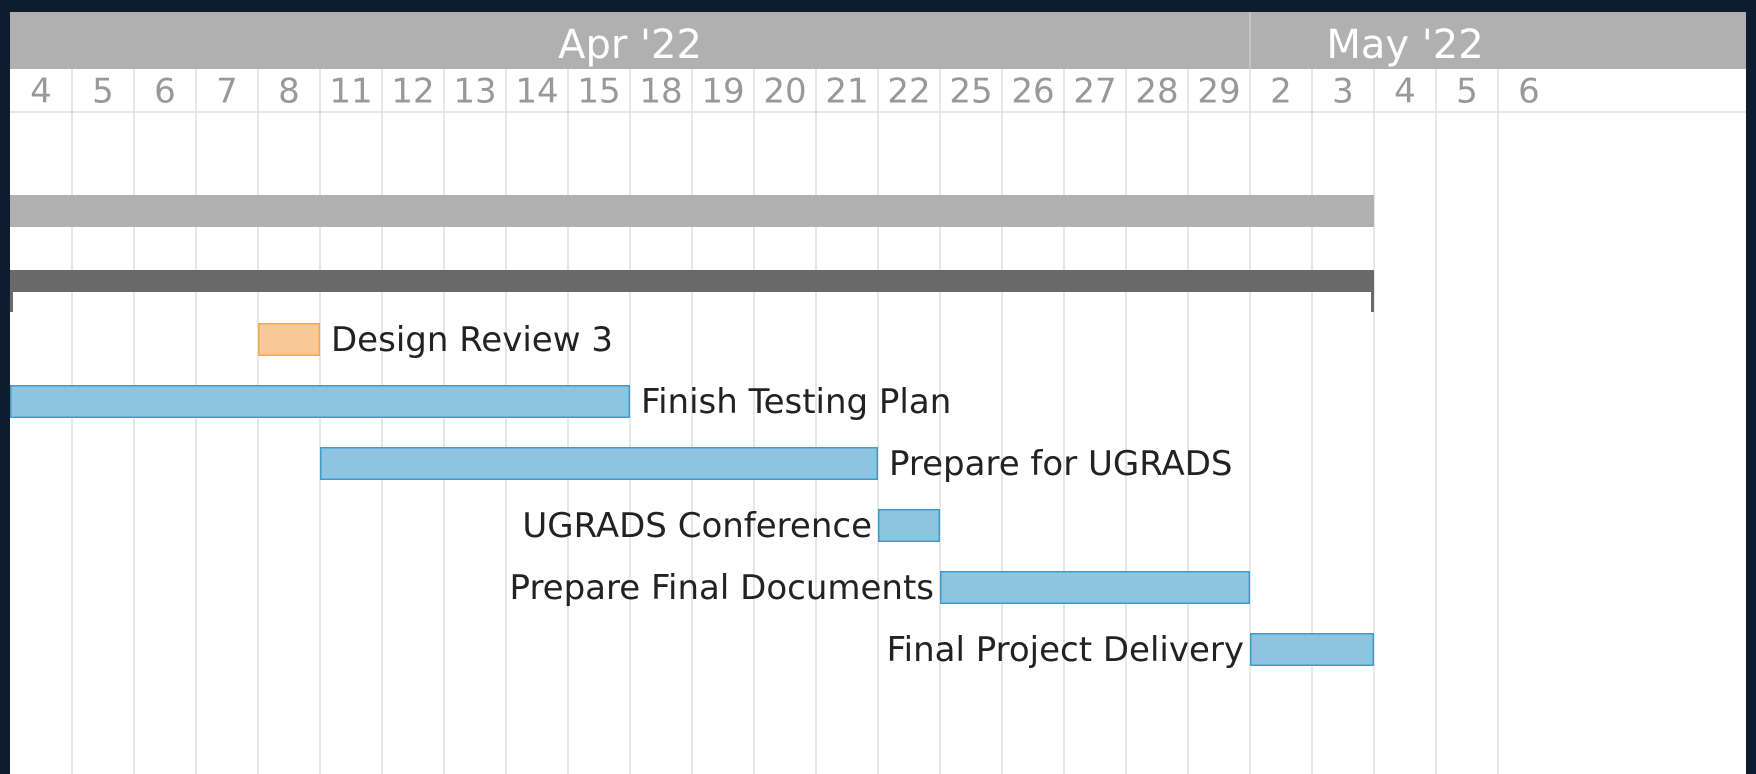  I want to click on task-label: Finish Testing Plan, so click(796, 402).